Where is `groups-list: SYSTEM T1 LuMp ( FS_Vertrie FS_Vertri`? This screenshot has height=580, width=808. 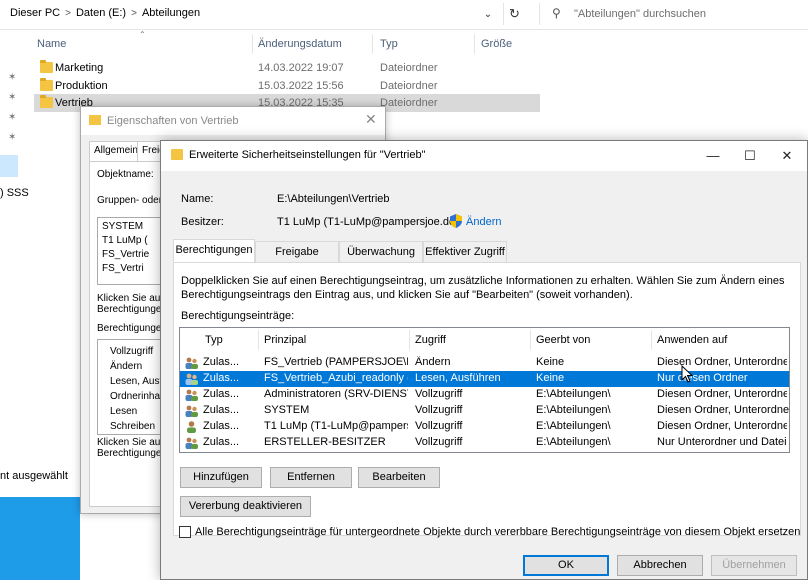
groups-list: SYSTEM T1 LuMp ( FS_Vertrie FS_Vertri is located at coordinates (132, 251).